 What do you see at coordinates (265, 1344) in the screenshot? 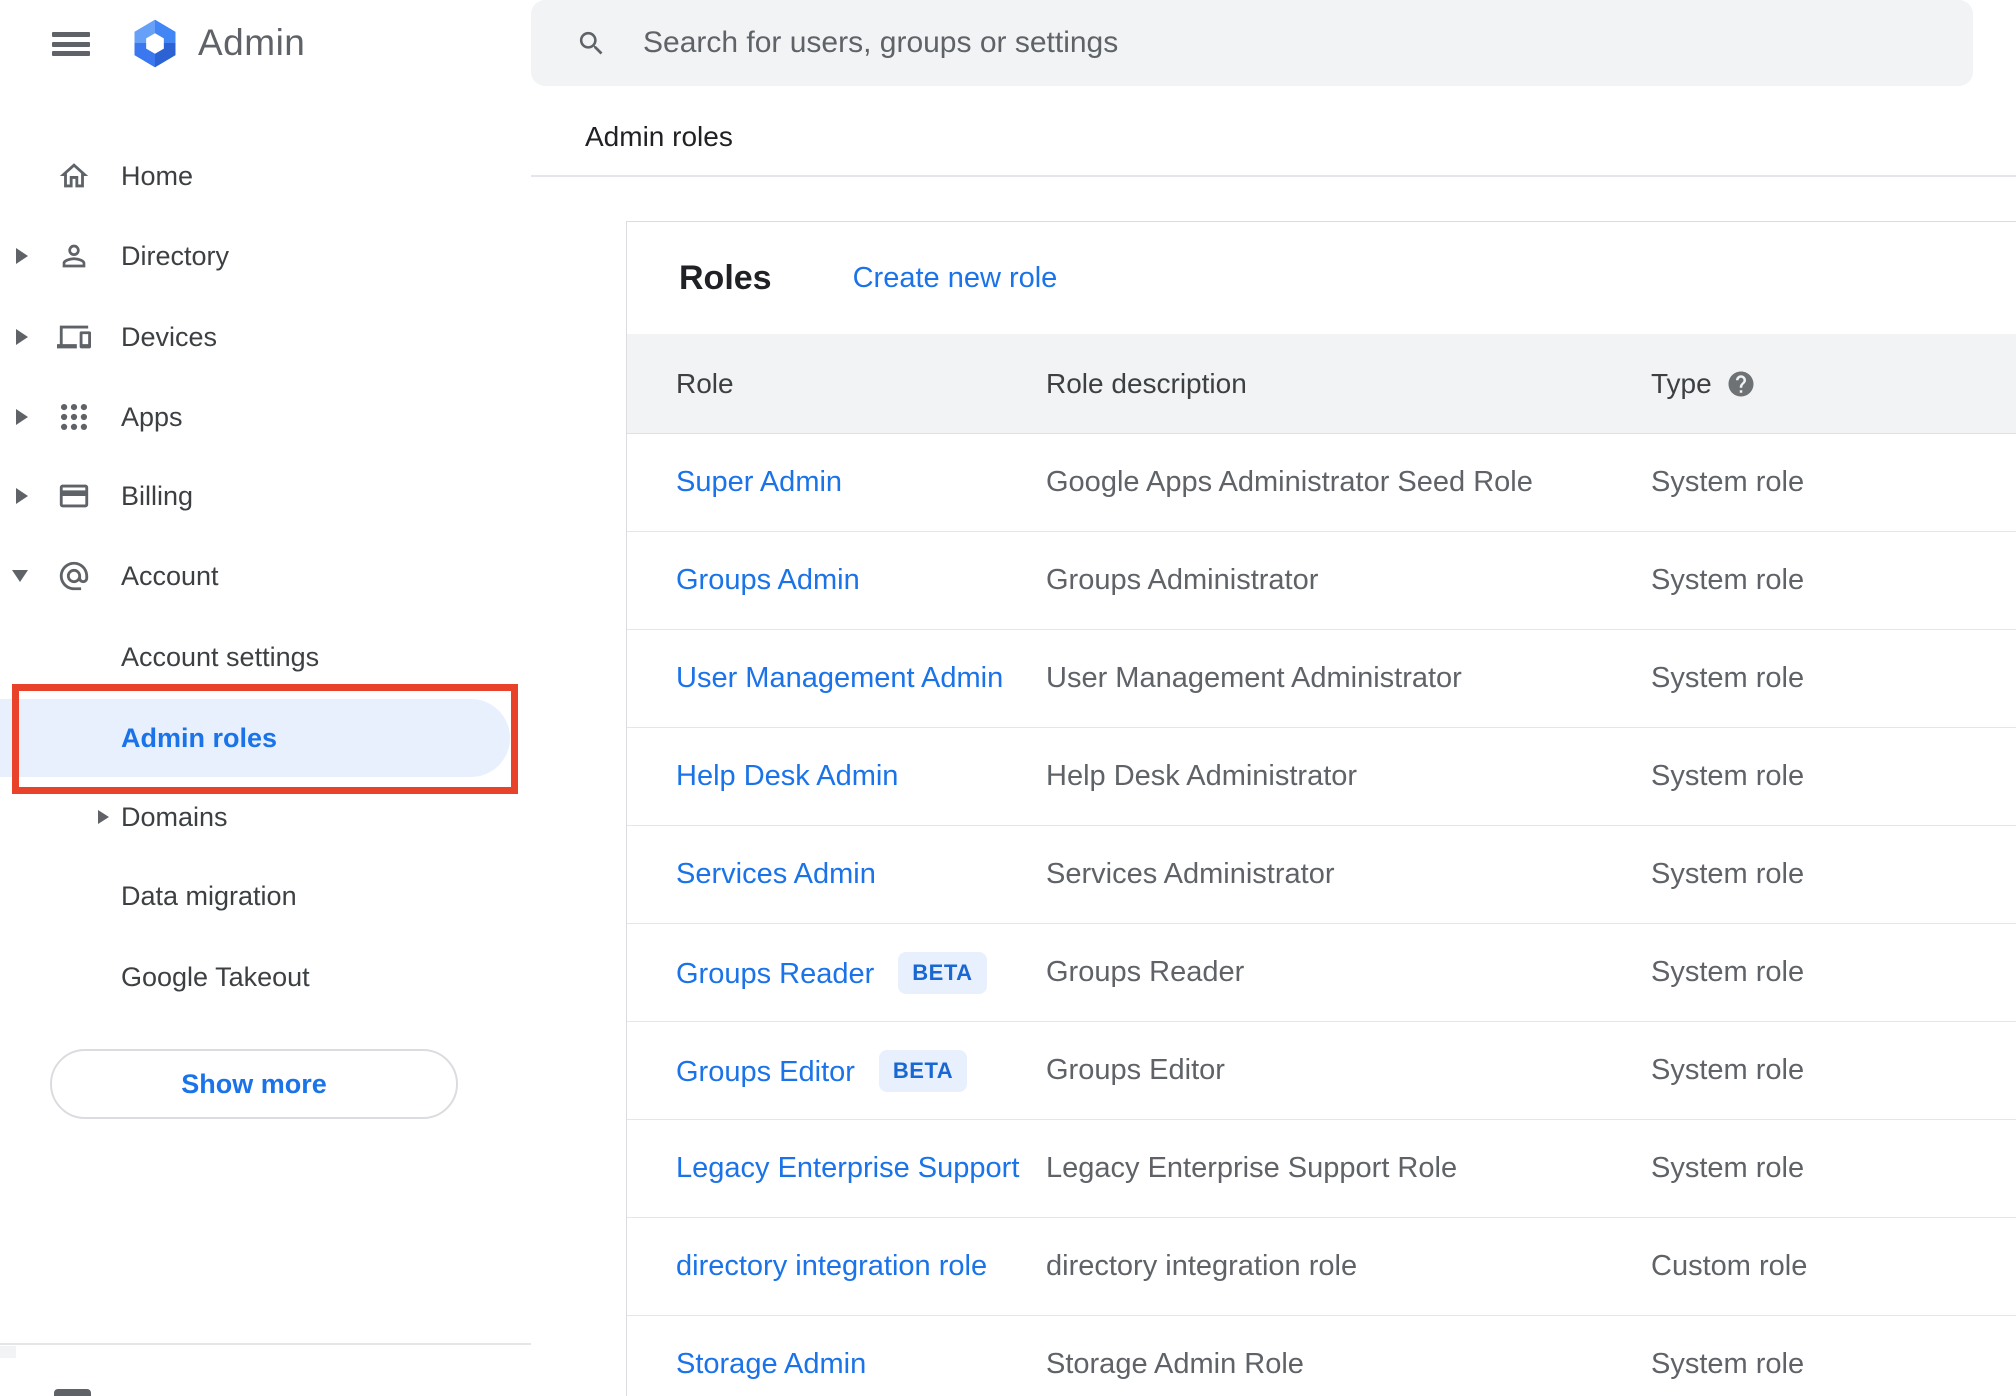
I see `sidebar-bottom-divider` at bounding box center [265, 1344].